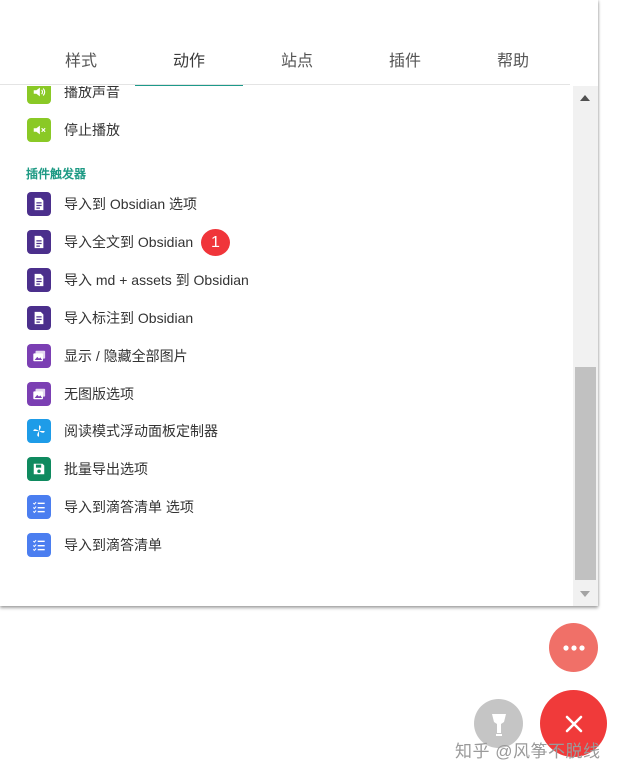  What do you see at coordinates (498, 724) in the screenshot?
I see `lamp-icon` at bounding box center [498, 724].